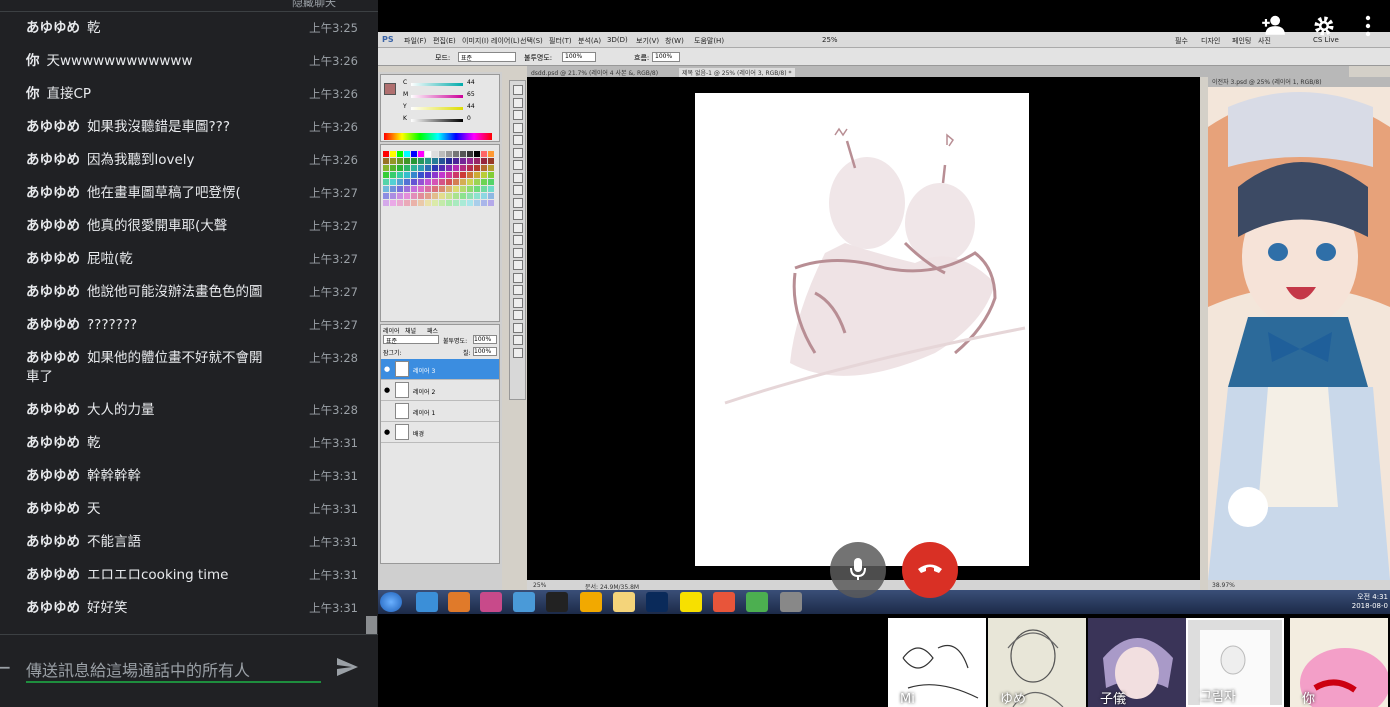  Describe the element at coordinates (410, 330) in the screenshot. I see `channels-tab: 채널` at that location.